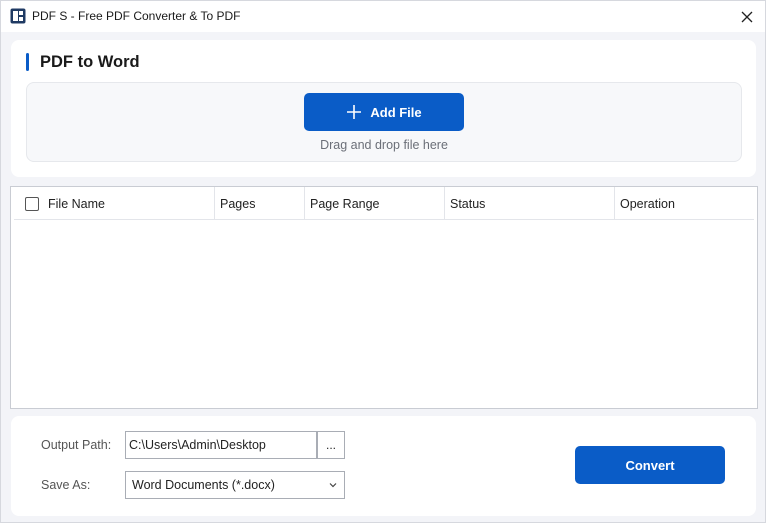 The height and width of the screenshot is (523, 766). What do you see at coordinates (66, 485) in the screenshot?
I see `save-as-label: Save As:` at bounding box center [66, 485].